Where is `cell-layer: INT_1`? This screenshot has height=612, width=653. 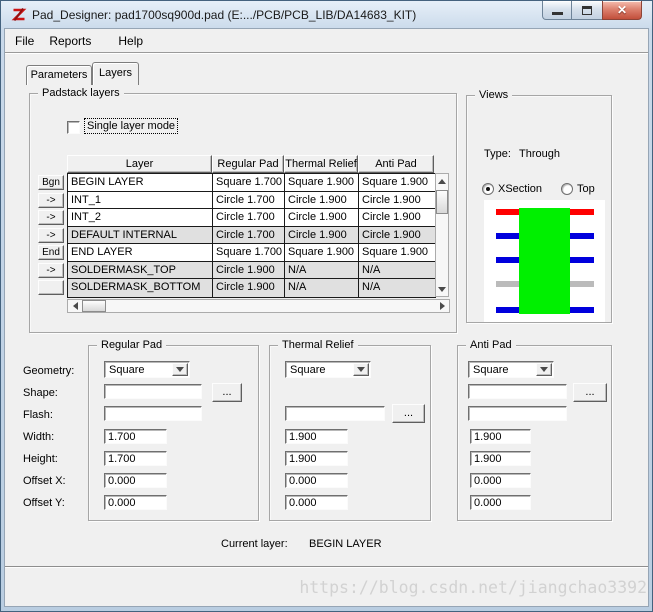 cell-layer: INT_1 is located at coordinates (140, 199).